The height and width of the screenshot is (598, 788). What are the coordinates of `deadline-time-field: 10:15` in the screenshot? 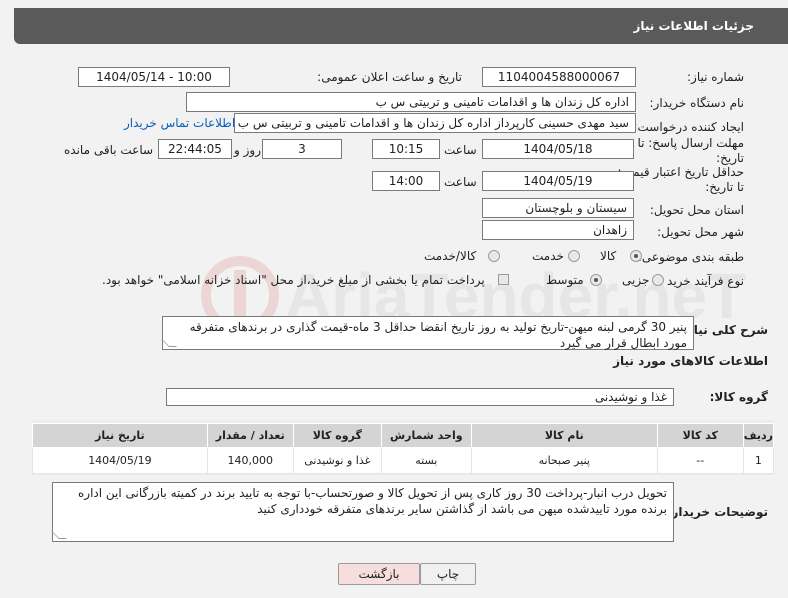 It's located at (406, 149).